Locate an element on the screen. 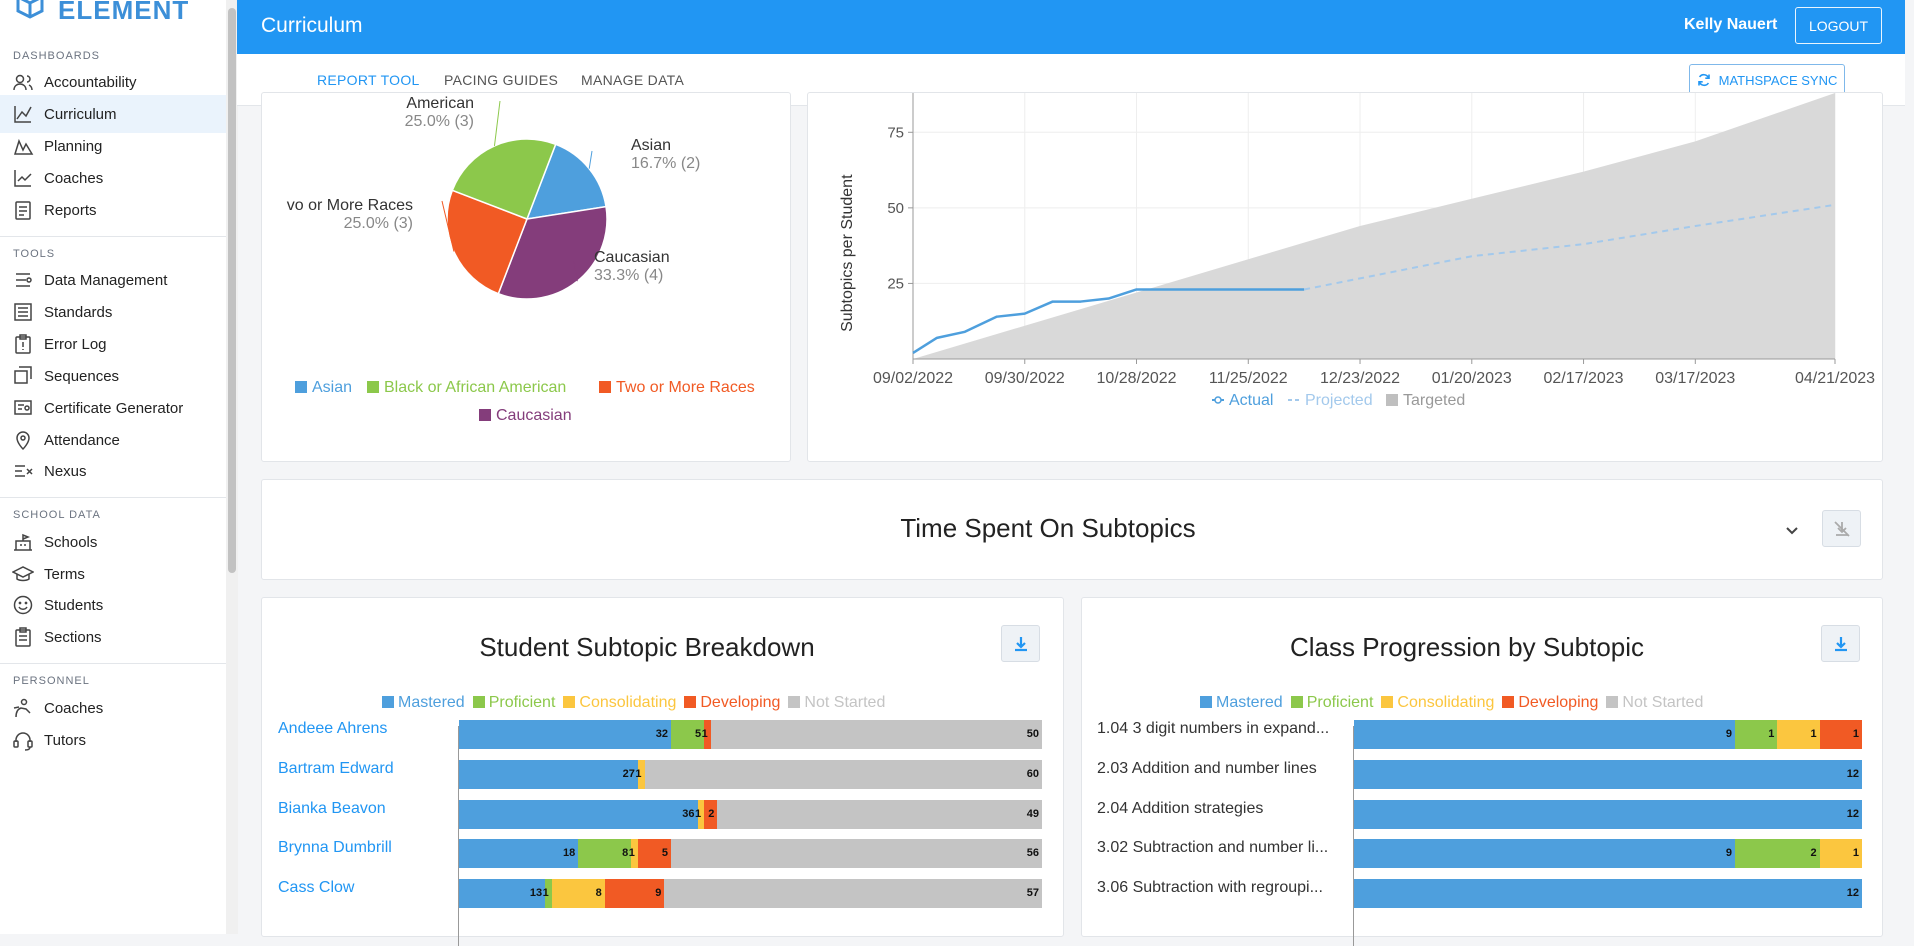 Image resolution: width=1914 pixels, height=946 pixels. bar-segment-not-started: 60 is located at coordinates (843, 774).